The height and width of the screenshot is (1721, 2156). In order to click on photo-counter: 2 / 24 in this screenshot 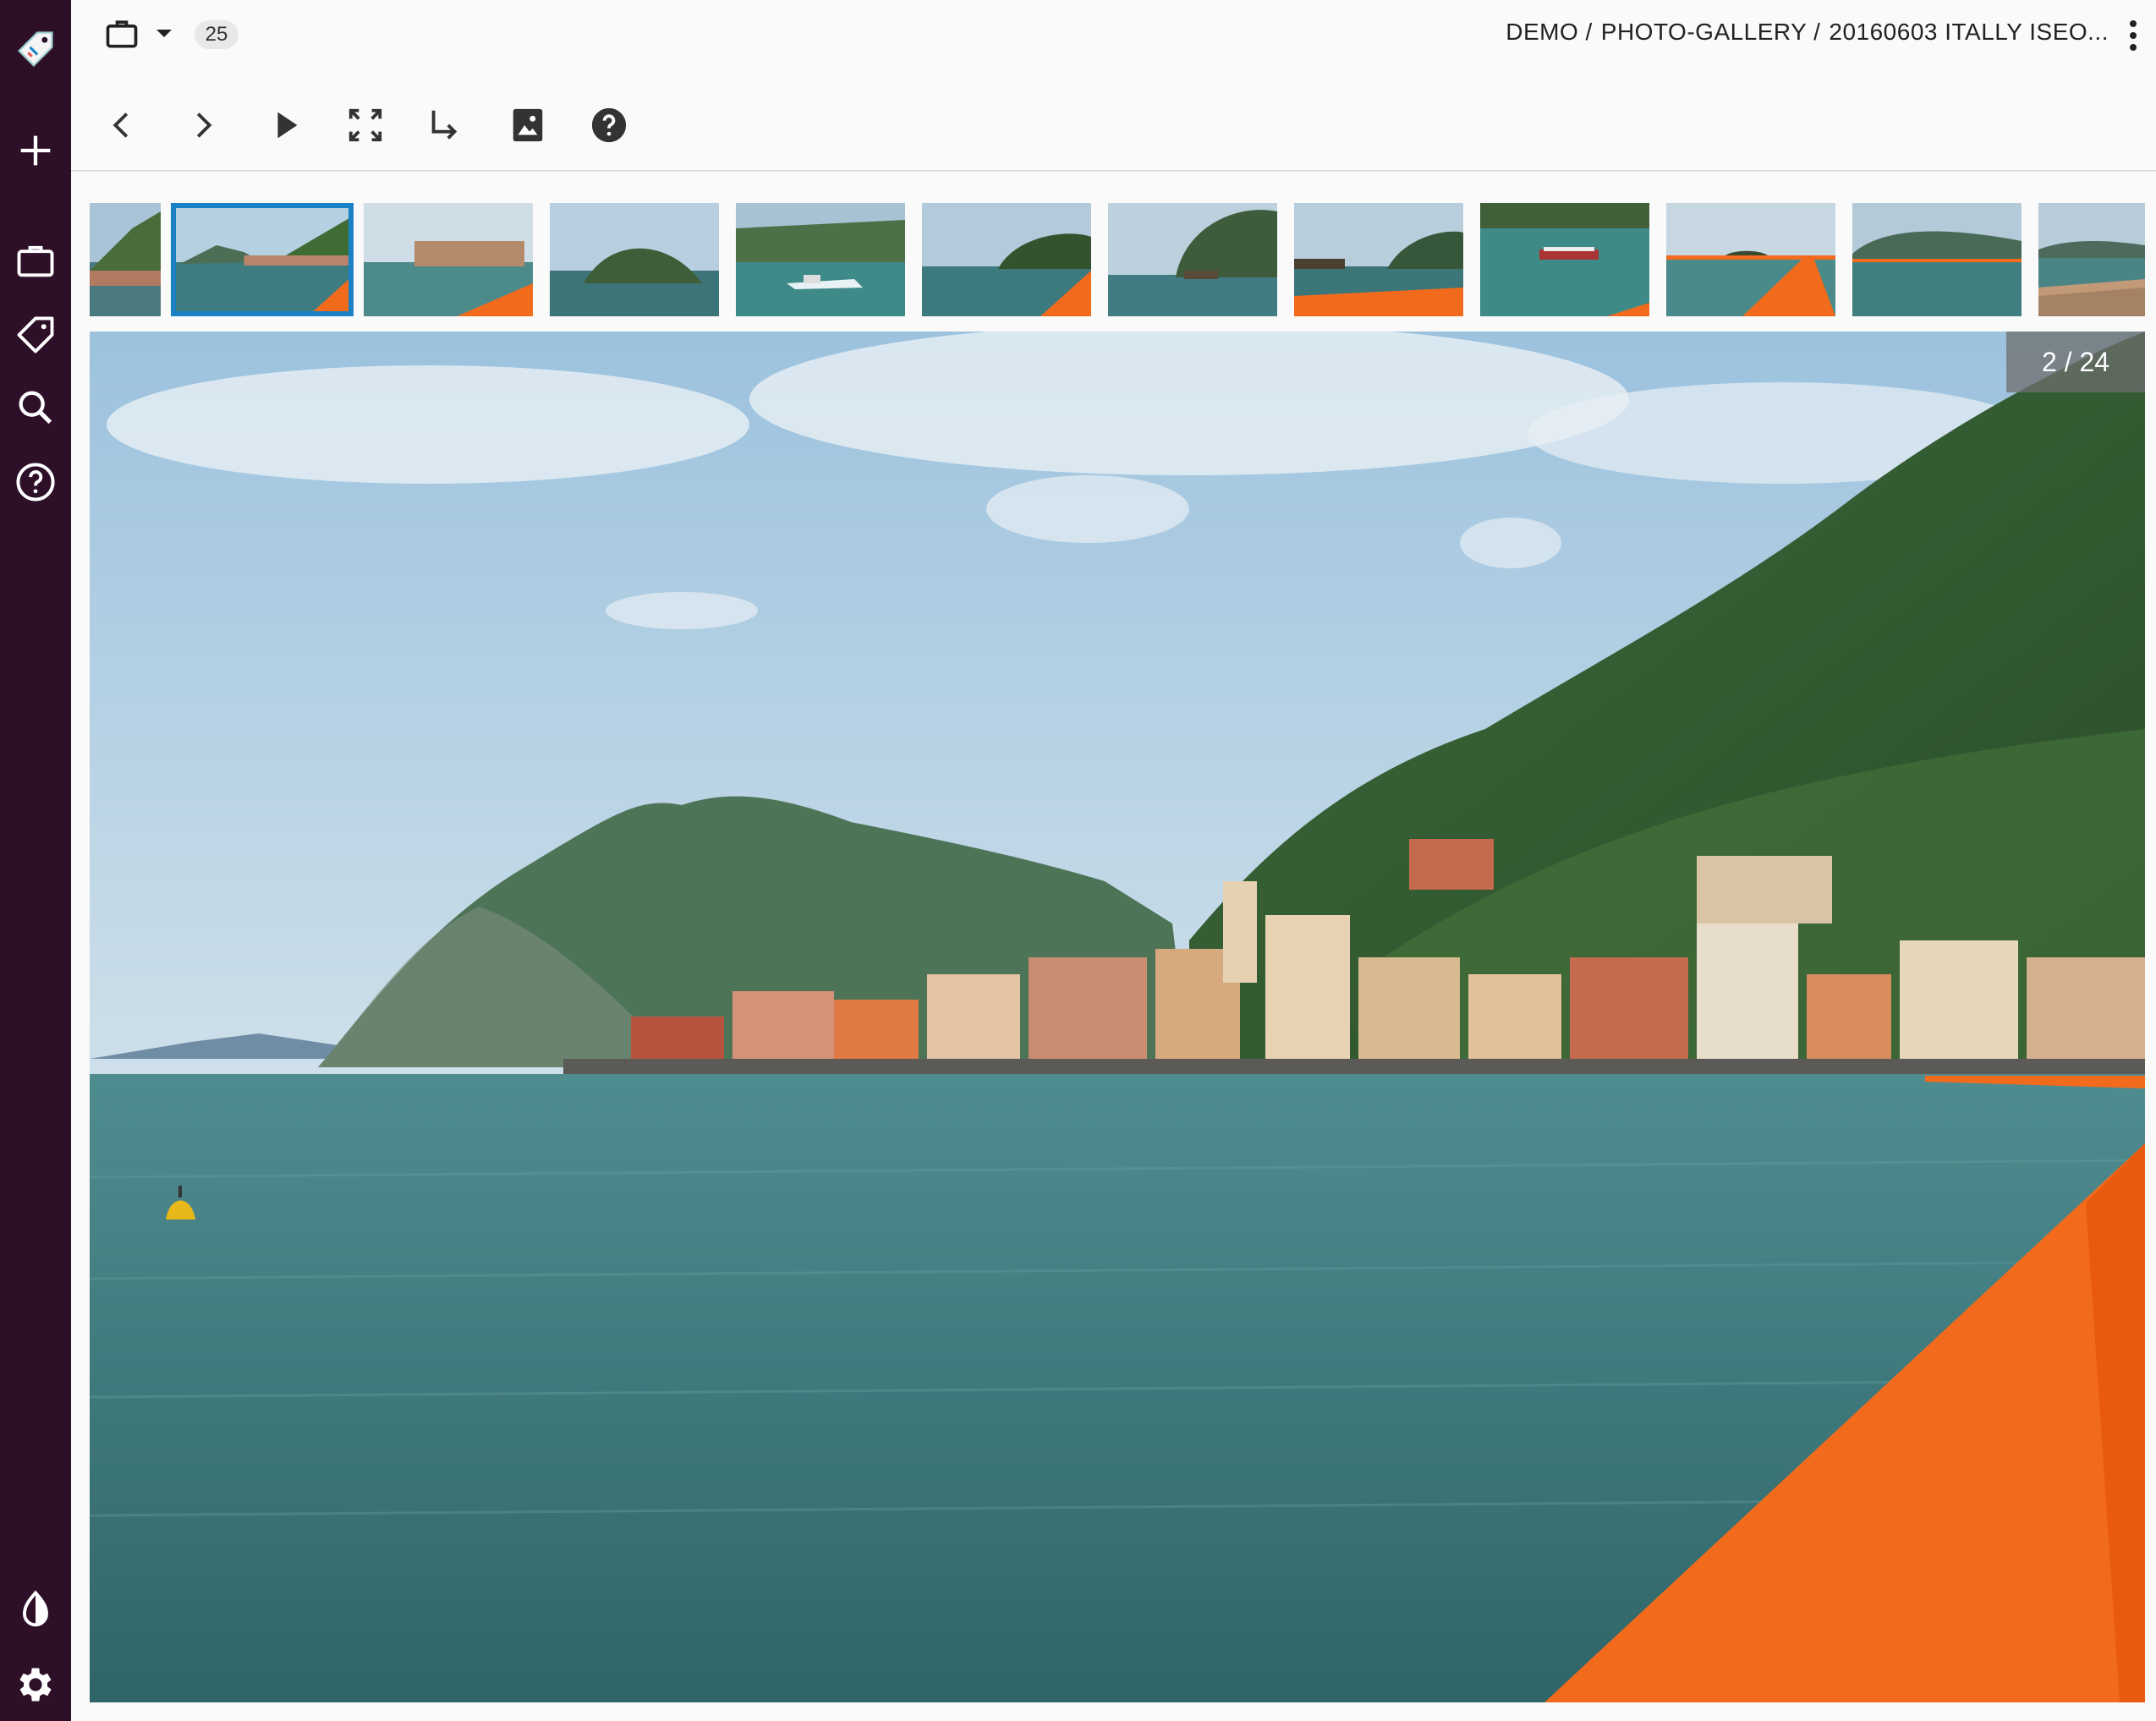, I will do `click(2076, 362)`.